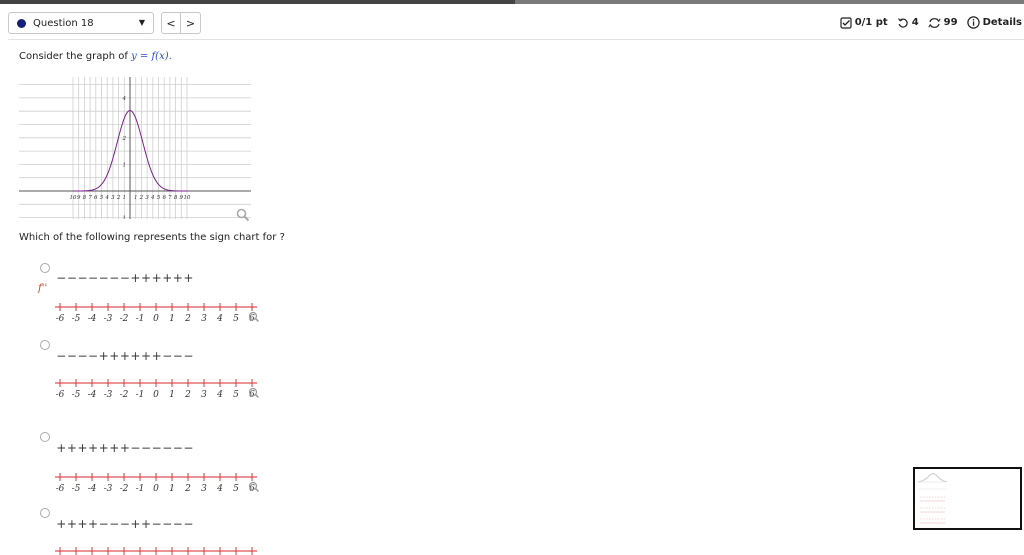 The image size is (1024, 555). I want to click on sign-row-4: ++++−−−++−−−−, so click(125, 524).